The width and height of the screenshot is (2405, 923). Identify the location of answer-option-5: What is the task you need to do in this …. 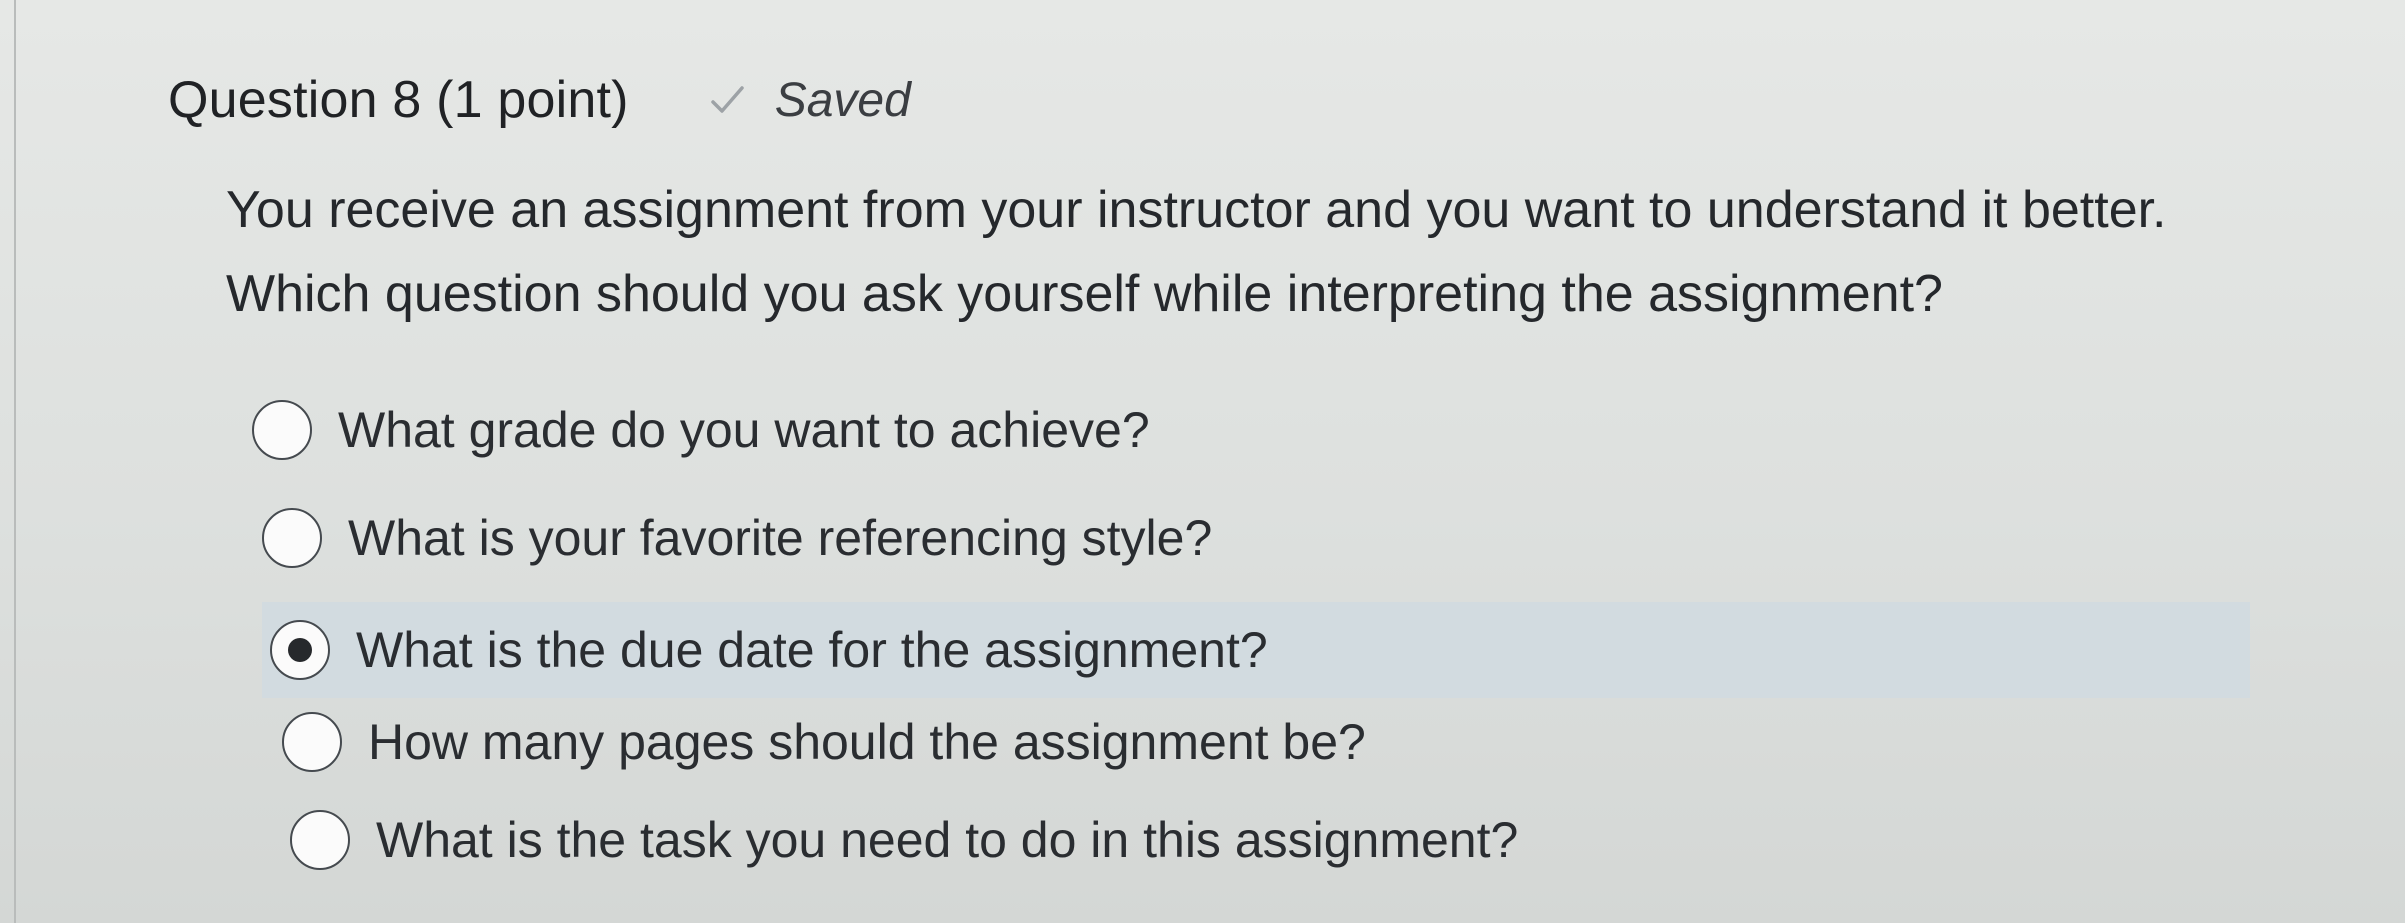
(904, 840).